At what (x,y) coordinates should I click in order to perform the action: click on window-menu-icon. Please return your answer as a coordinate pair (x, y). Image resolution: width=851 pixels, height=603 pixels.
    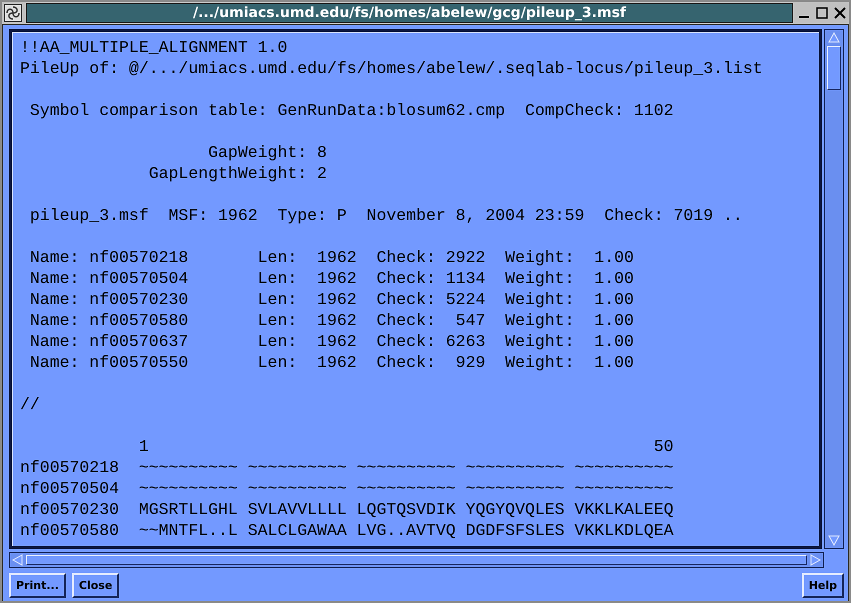
    Looking at the image, I should click on (13, 13).